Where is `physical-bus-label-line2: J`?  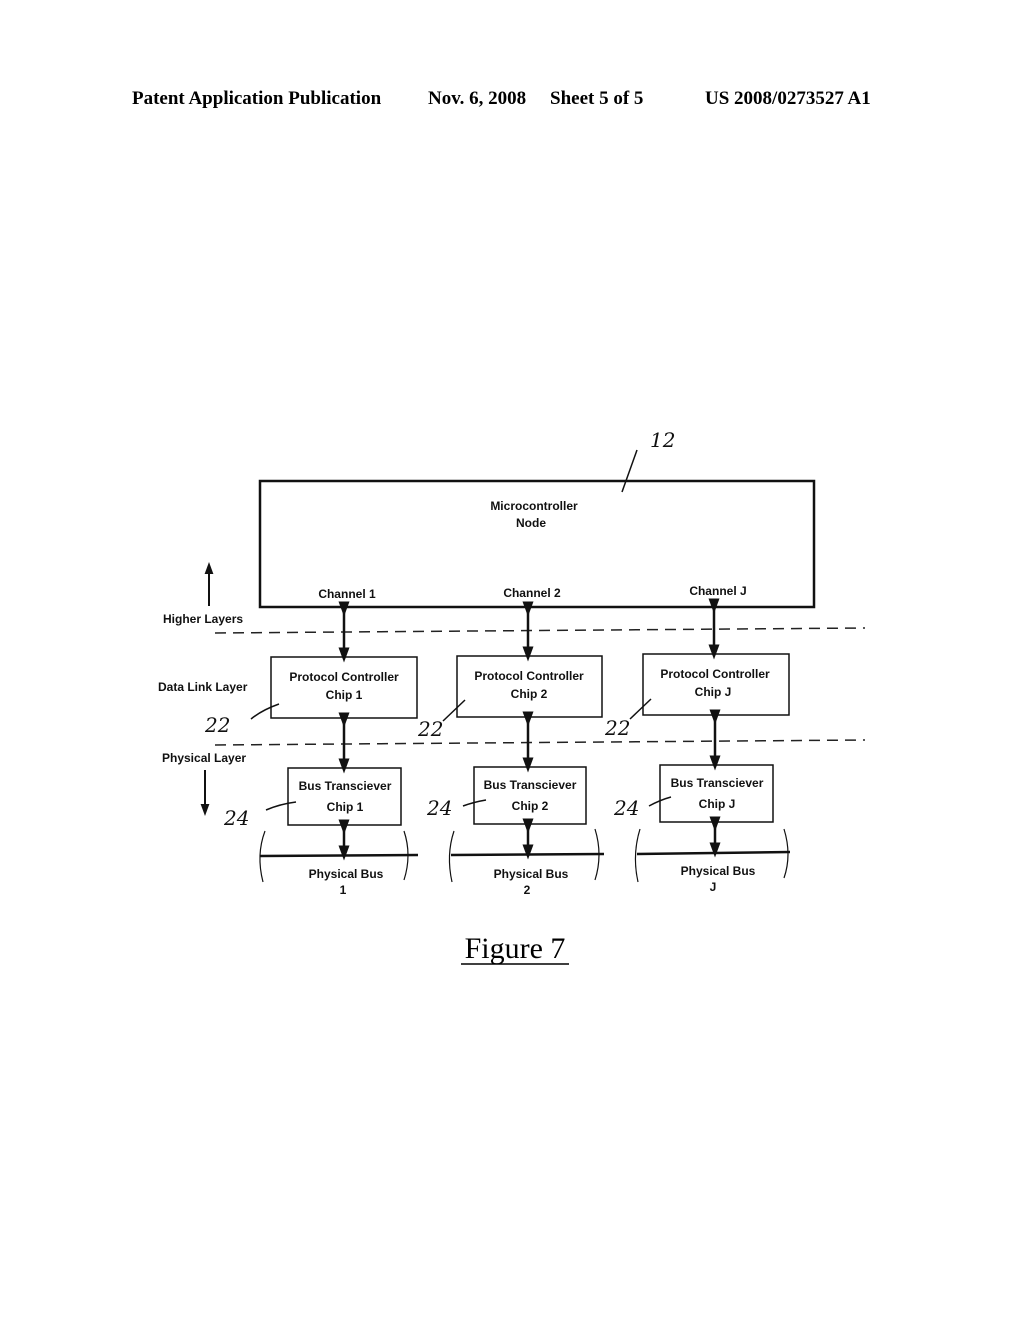
physical-bus-label-line2: J is located at coordinates (713, 887).